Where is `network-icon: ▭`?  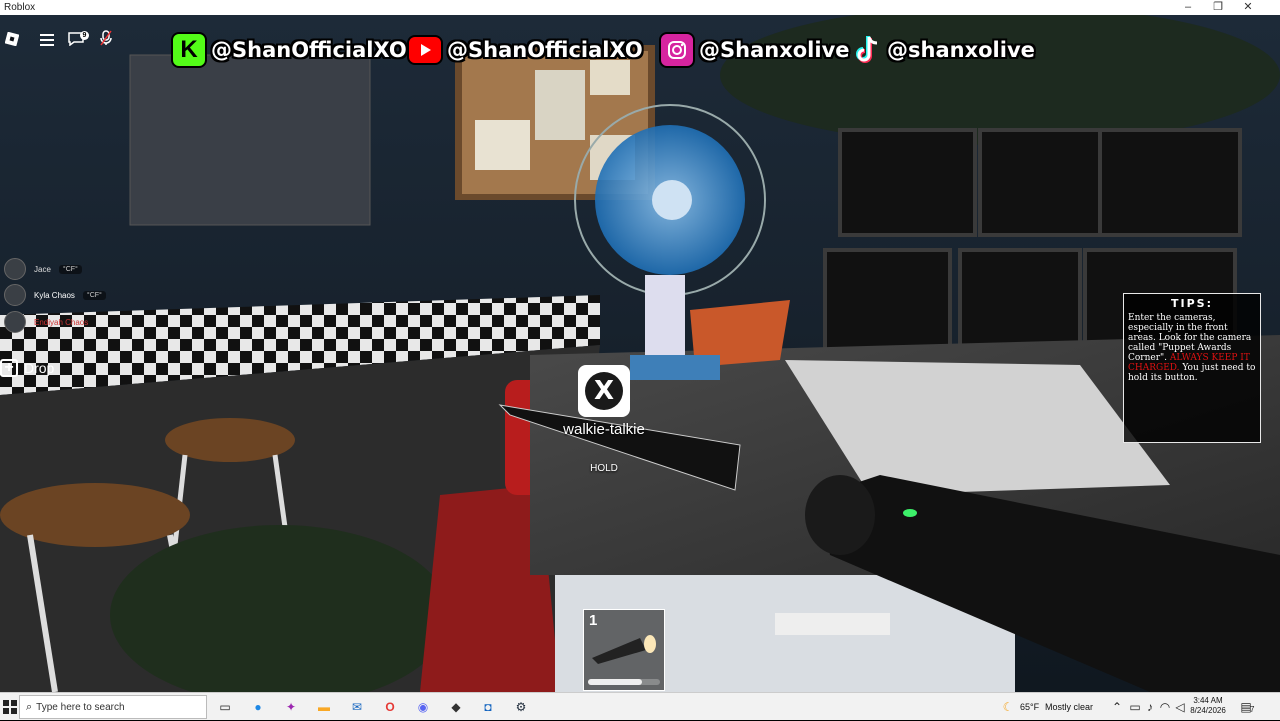
network-icon: ▭ is located at coordinates (1135, 707).